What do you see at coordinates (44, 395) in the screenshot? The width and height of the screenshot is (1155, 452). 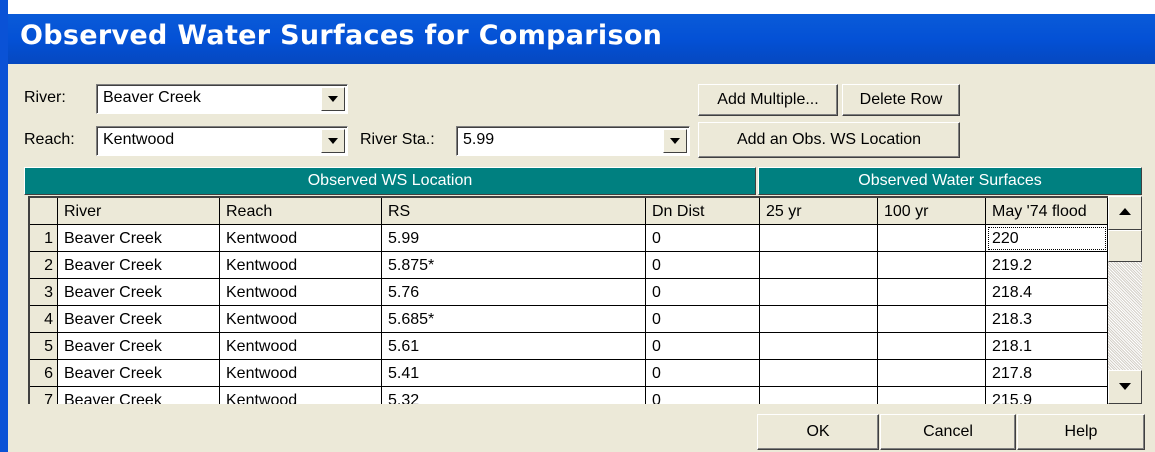 I see `row-number: 7` at bounding box center [44, 395].